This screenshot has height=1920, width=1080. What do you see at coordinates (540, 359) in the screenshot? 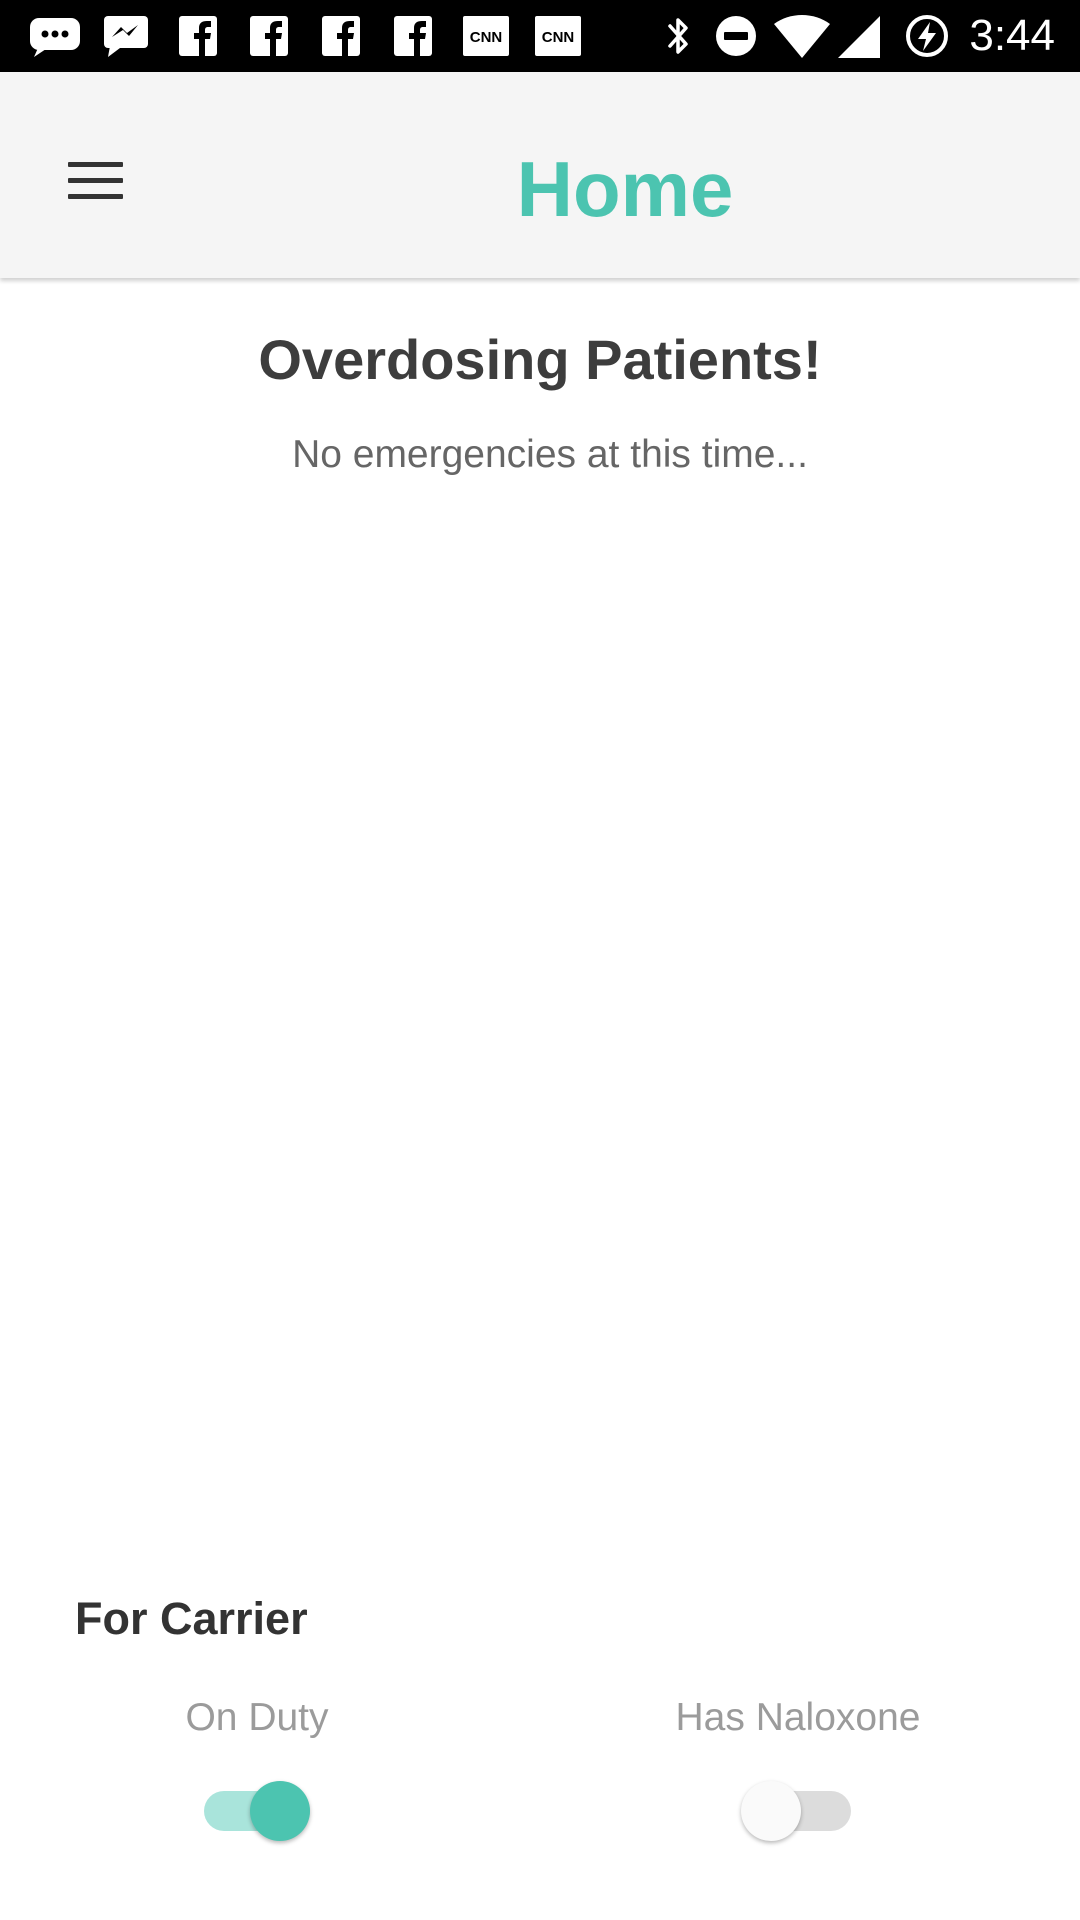
I see `overdosing-patients-heading: Overdosing Patients!` at bounding box center [540, 359].